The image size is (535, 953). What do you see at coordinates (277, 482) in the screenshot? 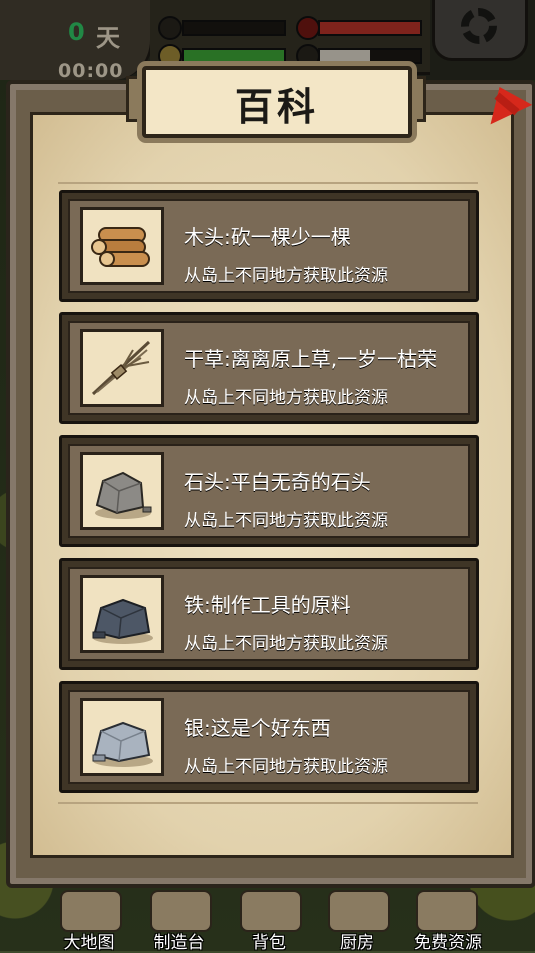
I see `item-title: 石头:平白无奇的石头` at bounding box center [277, 482].